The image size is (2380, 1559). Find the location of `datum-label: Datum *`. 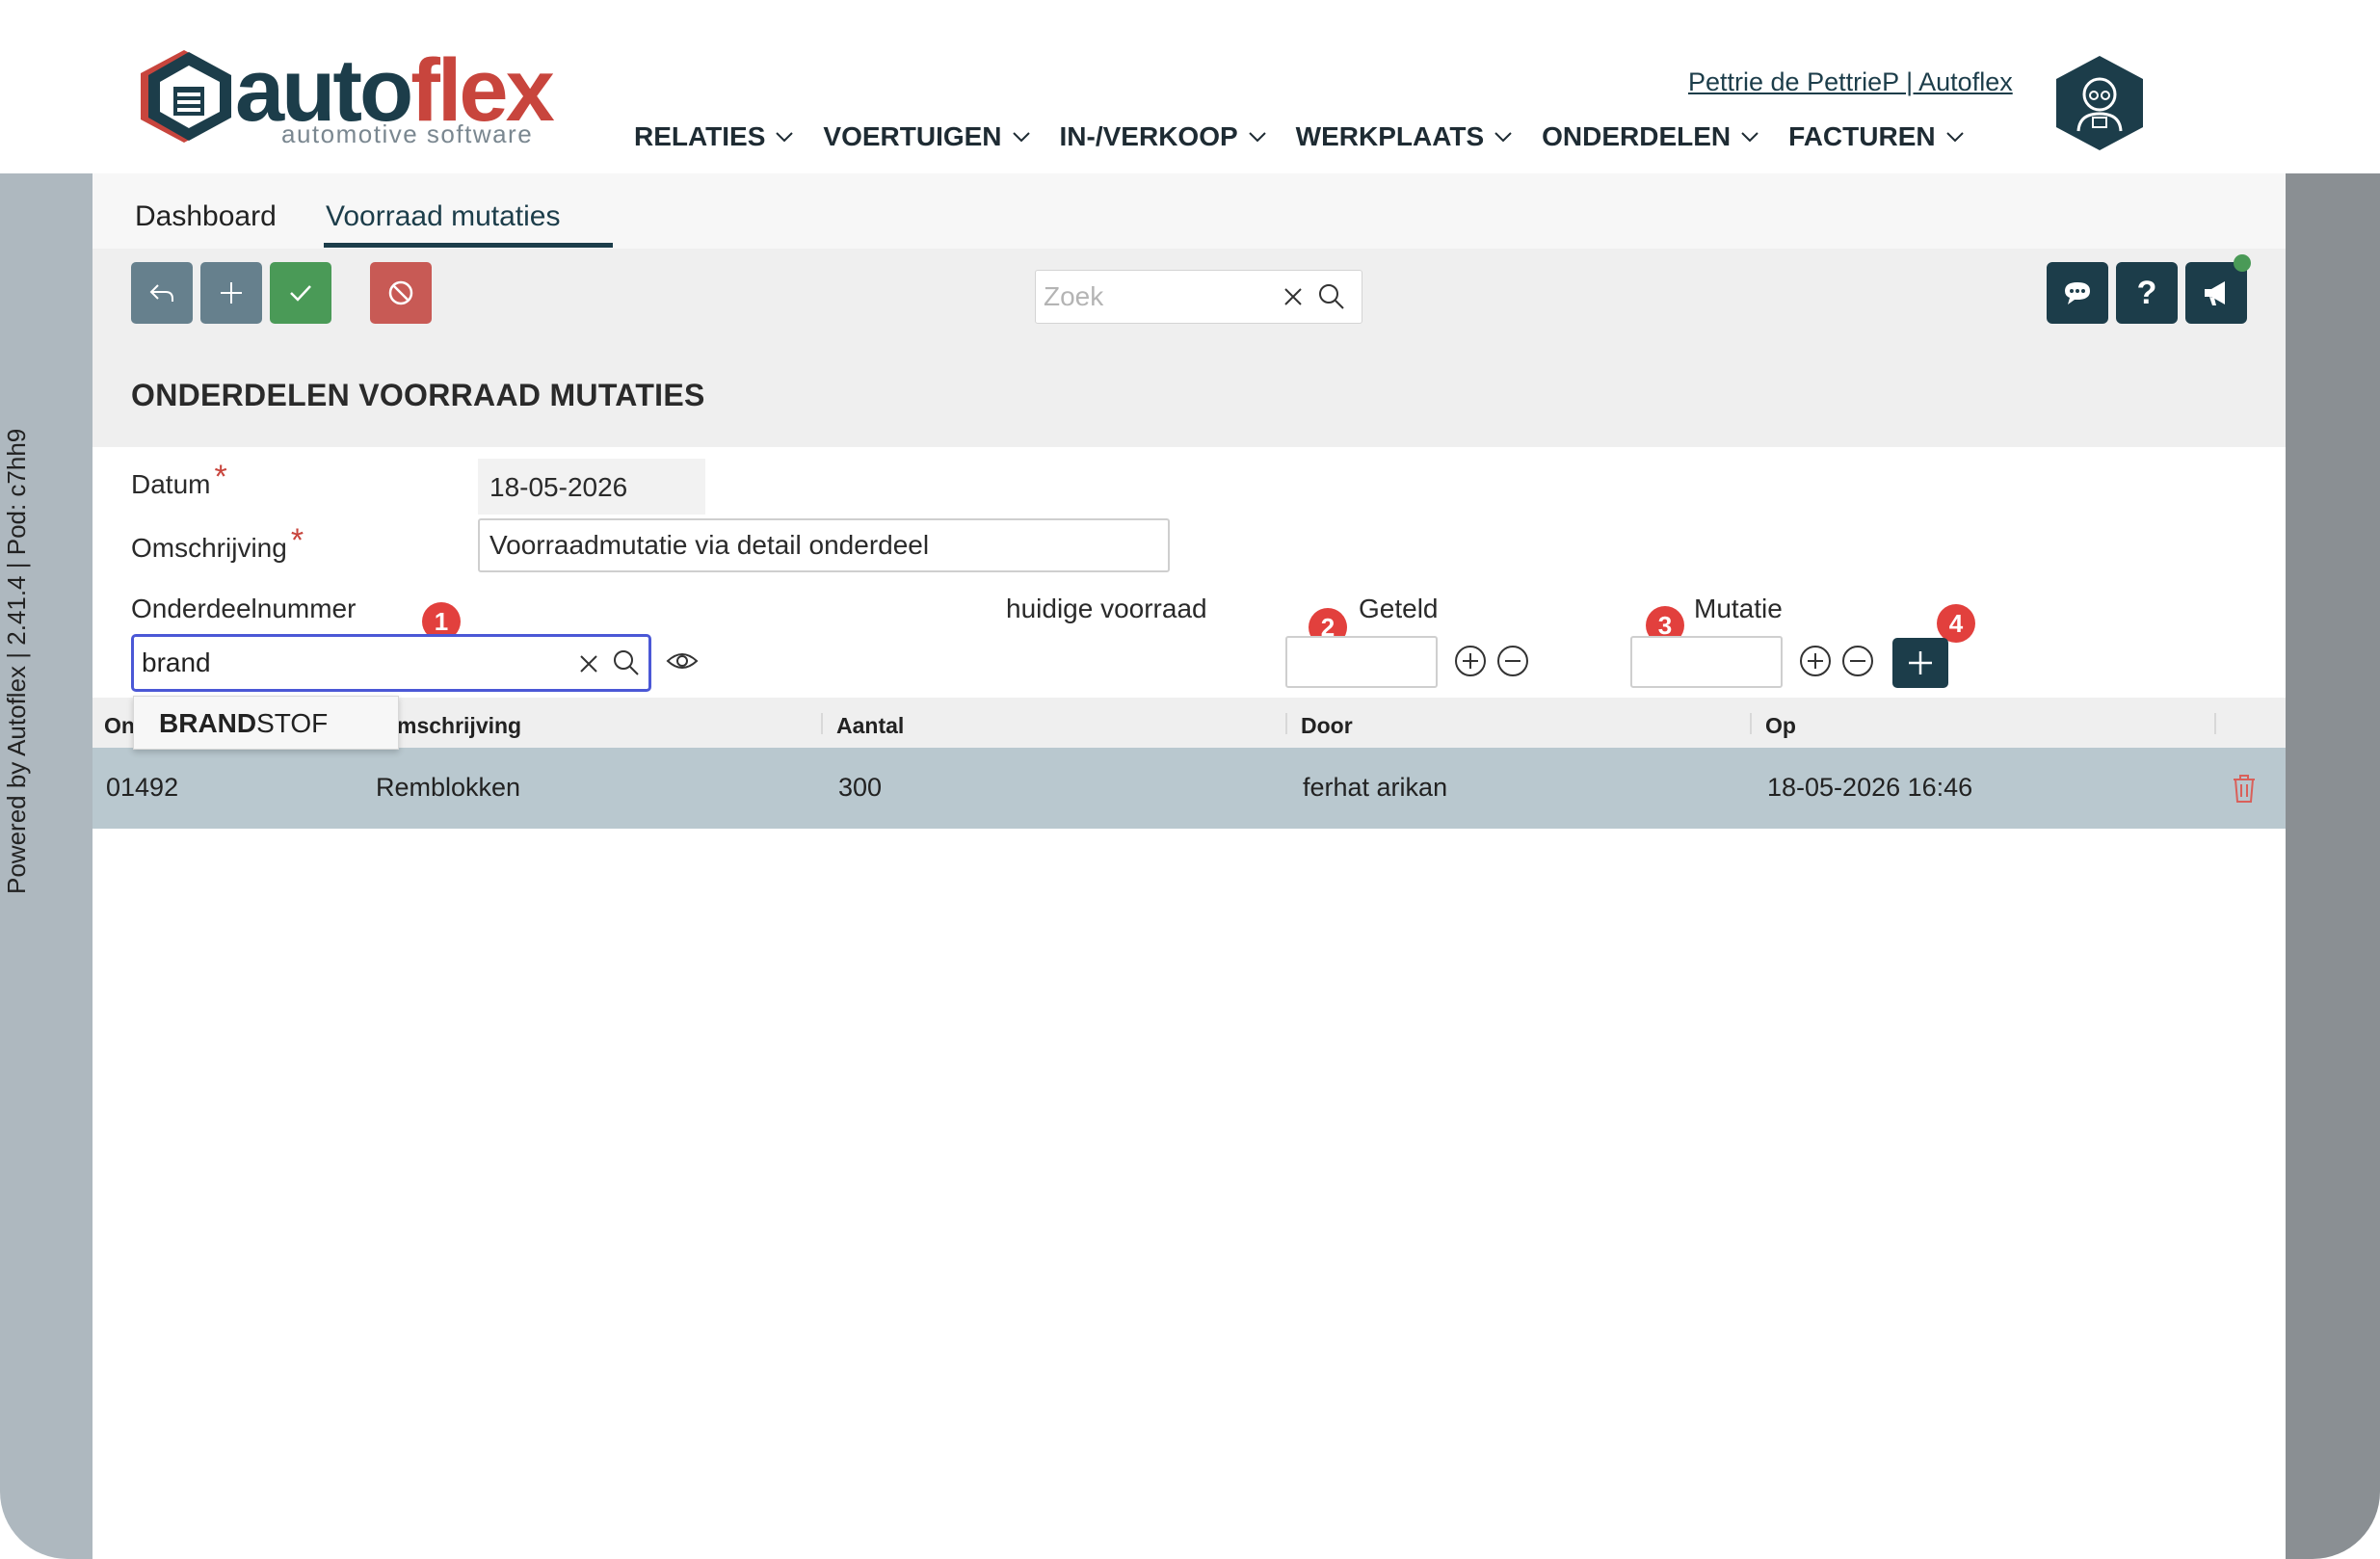

datum-label: Datum * is located at coordinates (179, 481).